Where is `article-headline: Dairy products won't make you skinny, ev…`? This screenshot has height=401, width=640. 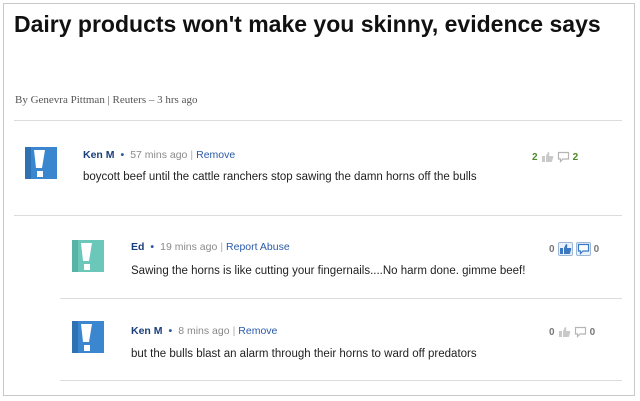 article-headline: Dairy products won't make you skinny, ev… is located at coordinates (307, 24).